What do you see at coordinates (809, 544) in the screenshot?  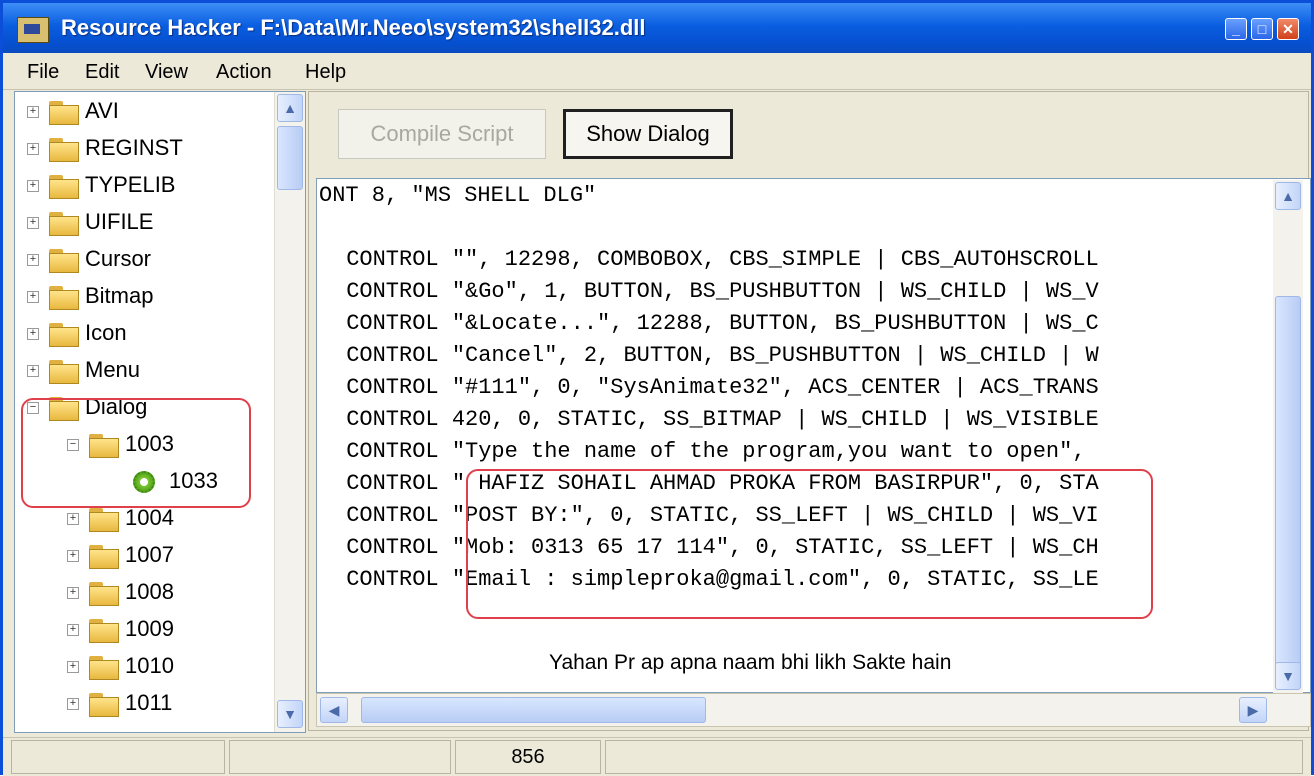 I see `controls-highlight-box` at bounding box center [809, 544].